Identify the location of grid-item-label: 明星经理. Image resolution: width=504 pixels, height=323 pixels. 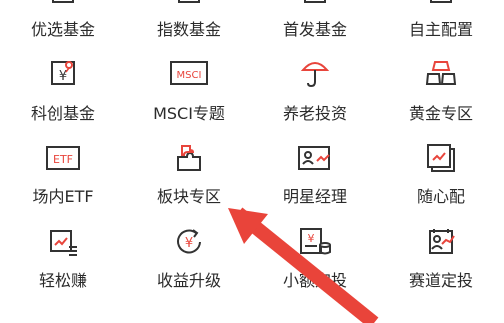
(314, 196).